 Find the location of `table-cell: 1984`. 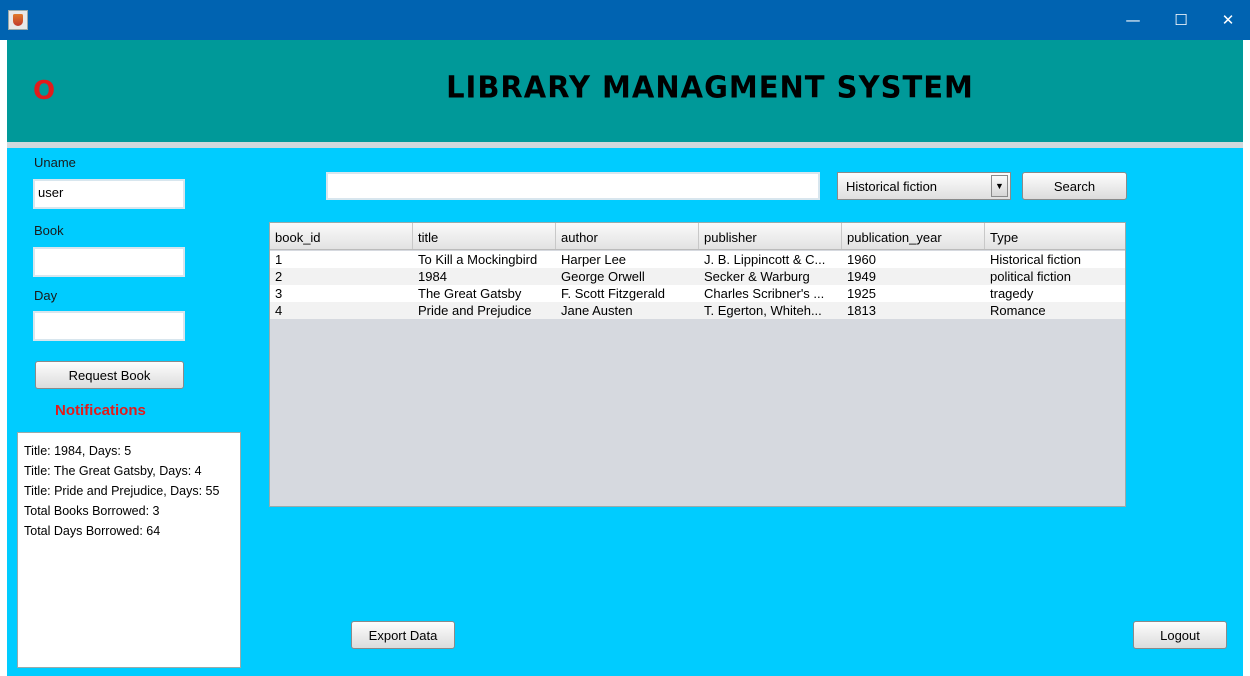

table-cell: 1984 is located at coordinates (432, 276).